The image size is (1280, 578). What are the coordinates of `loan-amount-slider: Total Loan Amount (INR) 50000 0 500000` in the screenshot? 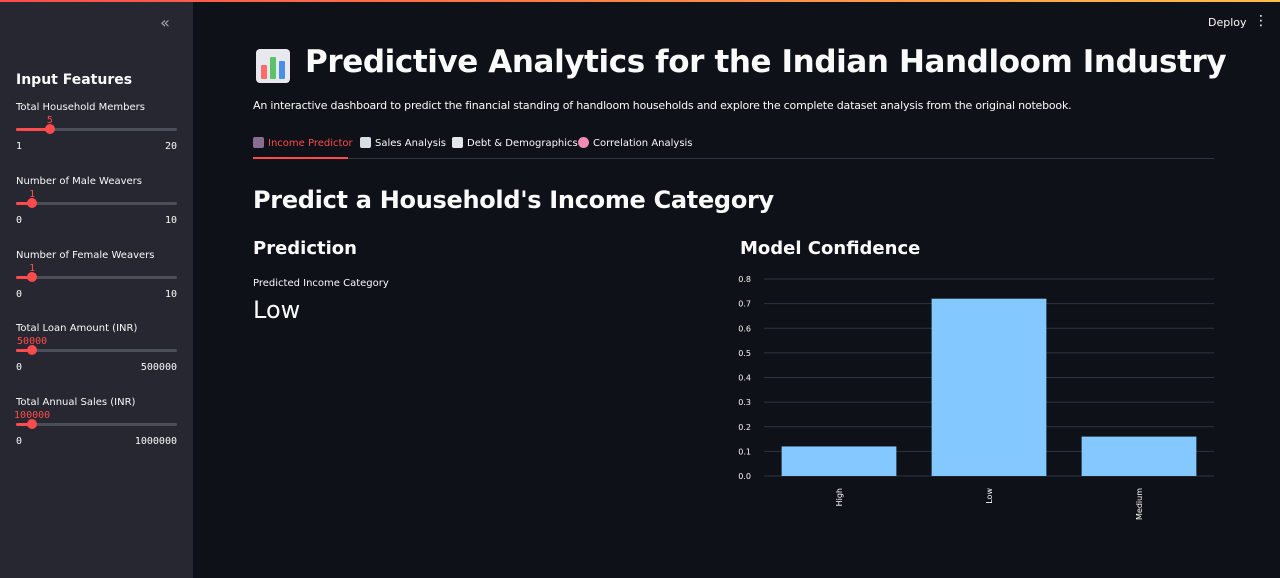 It's located at (96, 353).